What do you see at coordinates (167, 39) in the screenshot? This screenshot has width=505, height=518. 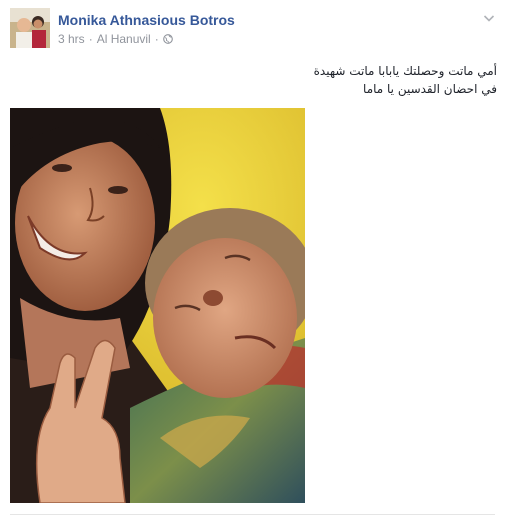 I see `globe-icon` at bounding box center [167, 39].